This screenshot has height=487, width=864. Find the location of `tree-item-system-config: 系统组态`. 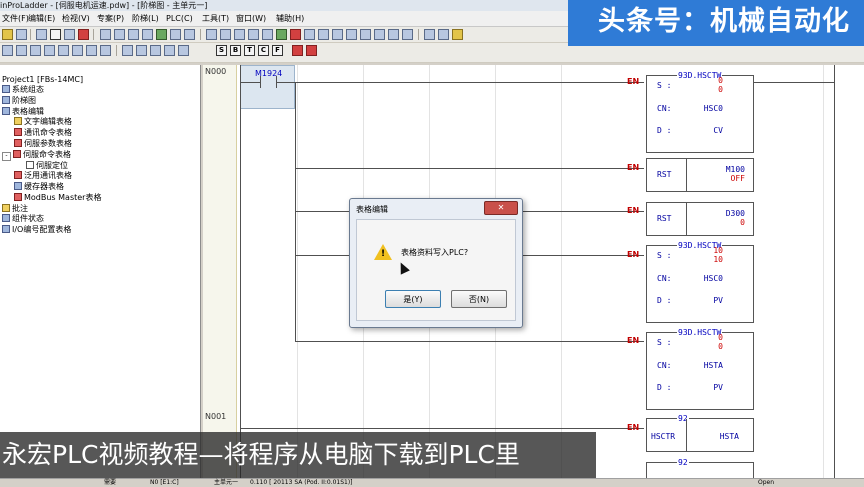

tree-item-system-config: 系统组态 is located at coordinates (23, 90).